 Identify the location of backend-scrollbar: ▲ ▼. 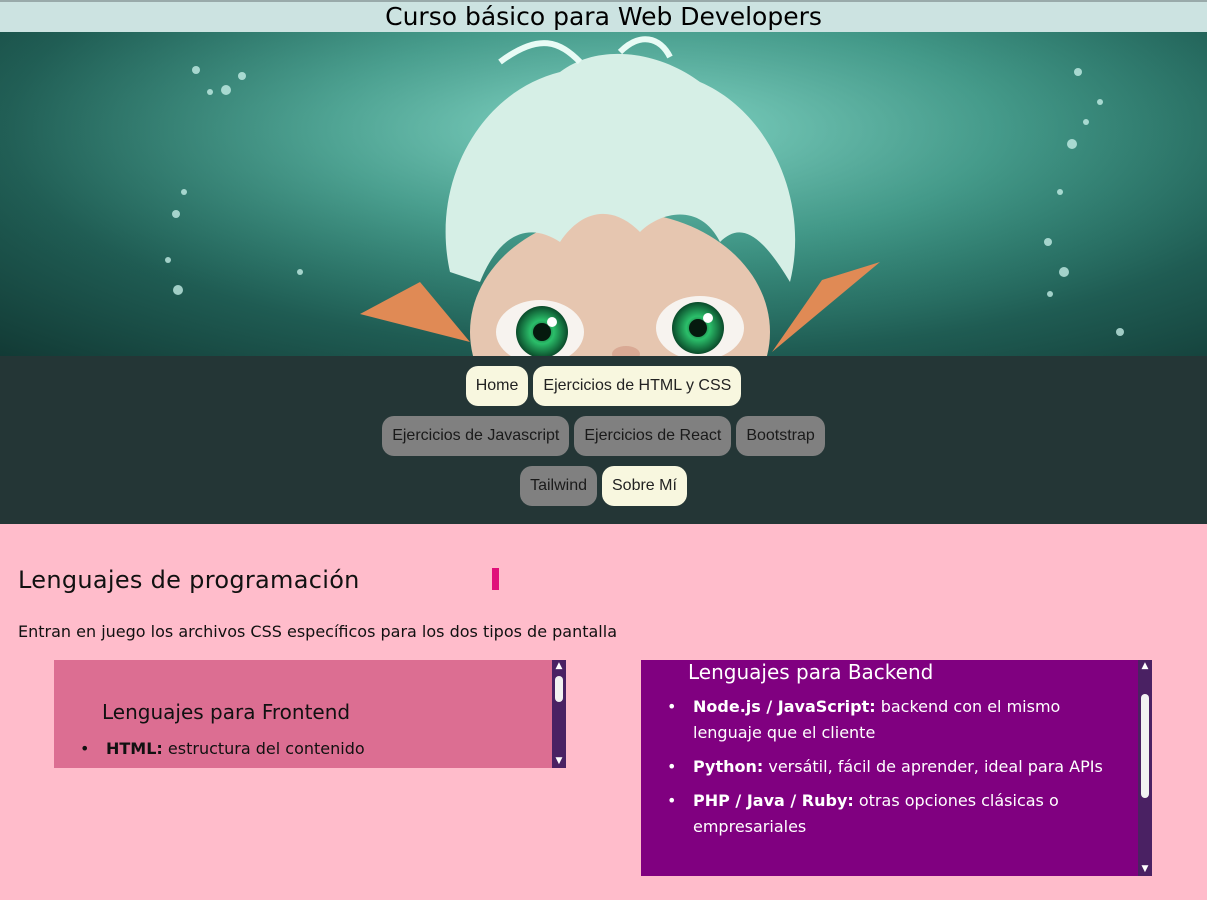
(1145, 768).